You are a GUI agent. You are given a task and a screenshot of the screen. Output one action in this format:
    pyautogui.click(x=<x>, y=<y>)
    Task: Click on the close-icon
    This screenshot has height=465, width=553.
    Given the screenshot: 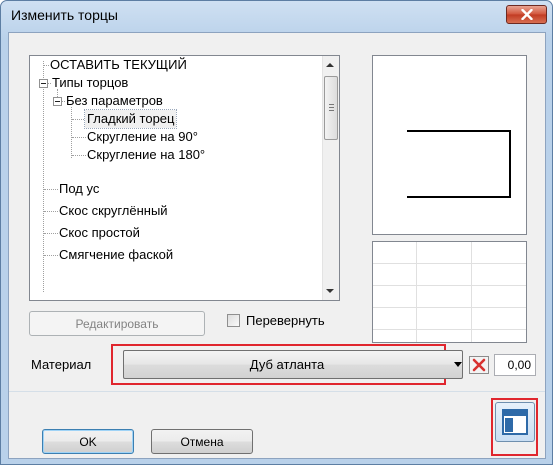 What is the action you would take?
    pyautogui.click(x=526, y=14)
    